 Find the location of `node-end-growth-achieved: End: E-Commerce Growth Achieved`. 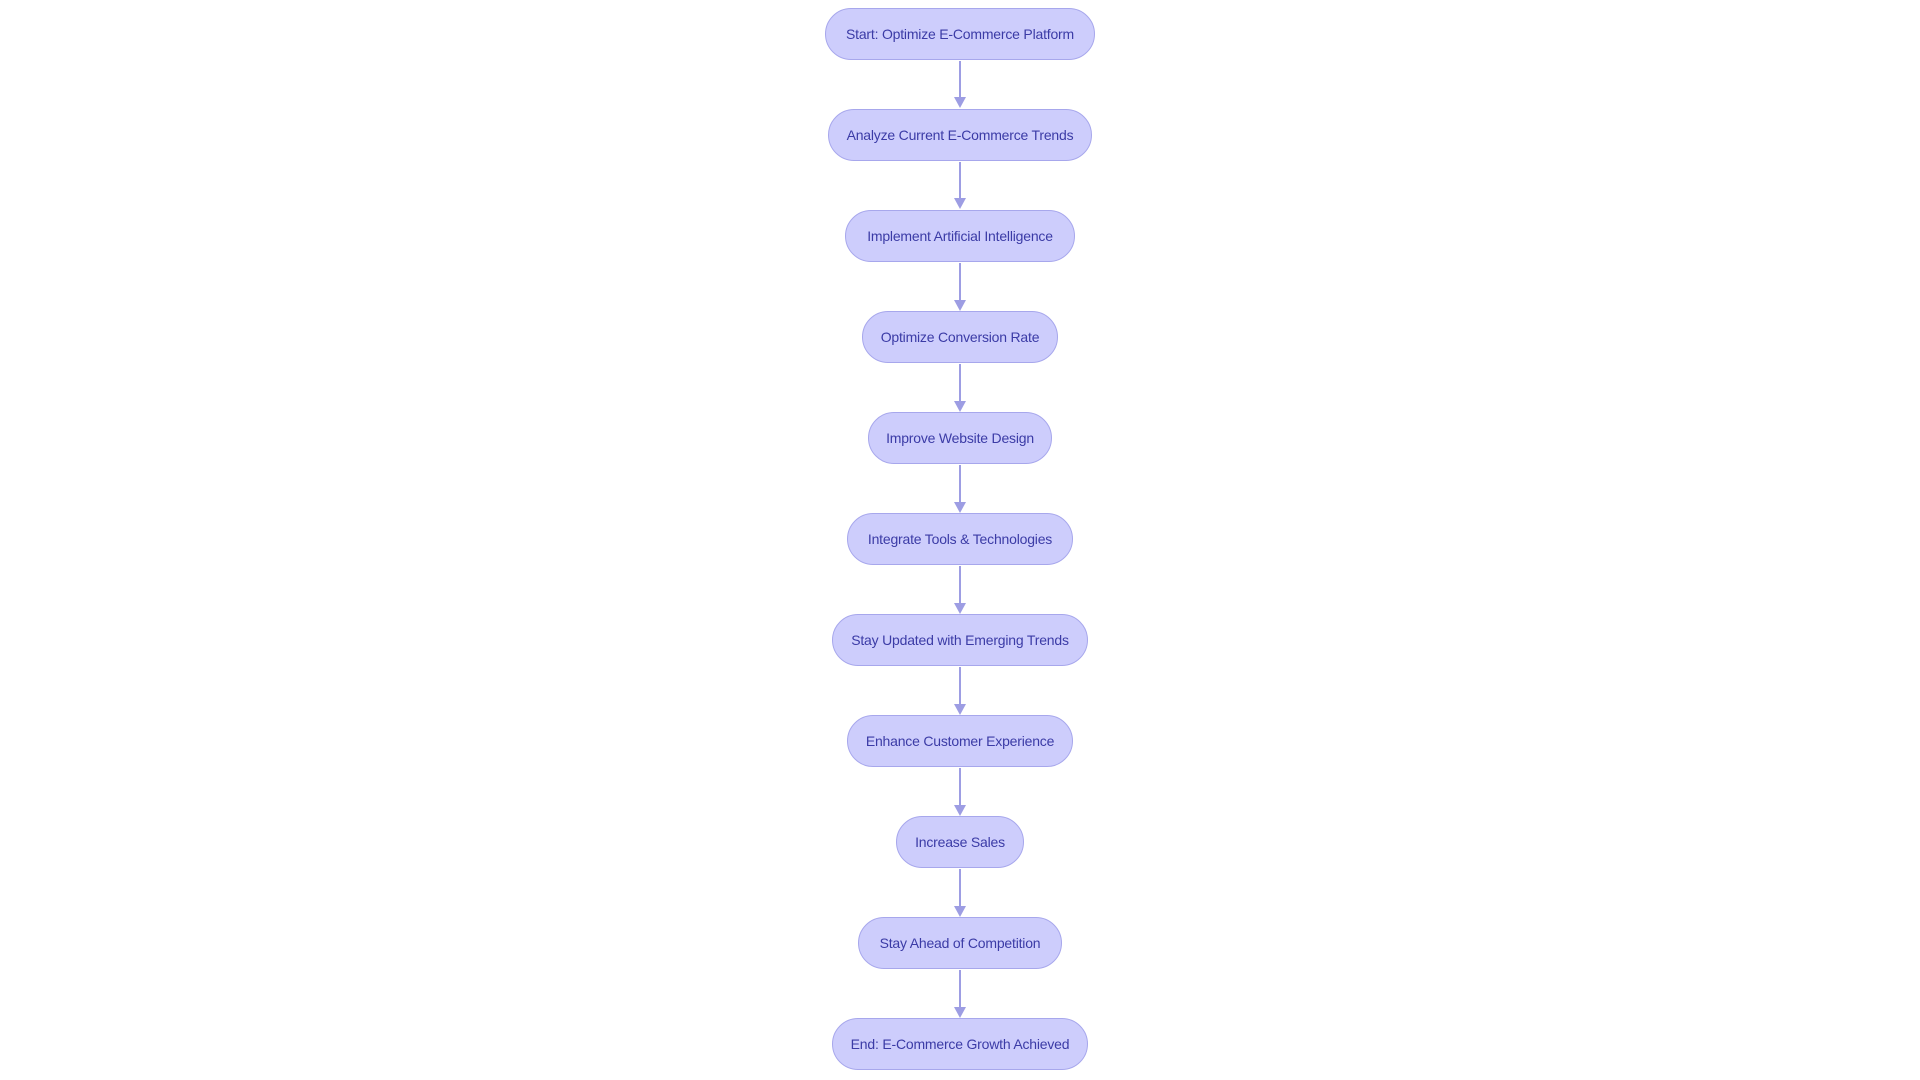

node-end-growth-achieved: End: E-Commerce Growth Achieved is located at coordinates (960, 1044).